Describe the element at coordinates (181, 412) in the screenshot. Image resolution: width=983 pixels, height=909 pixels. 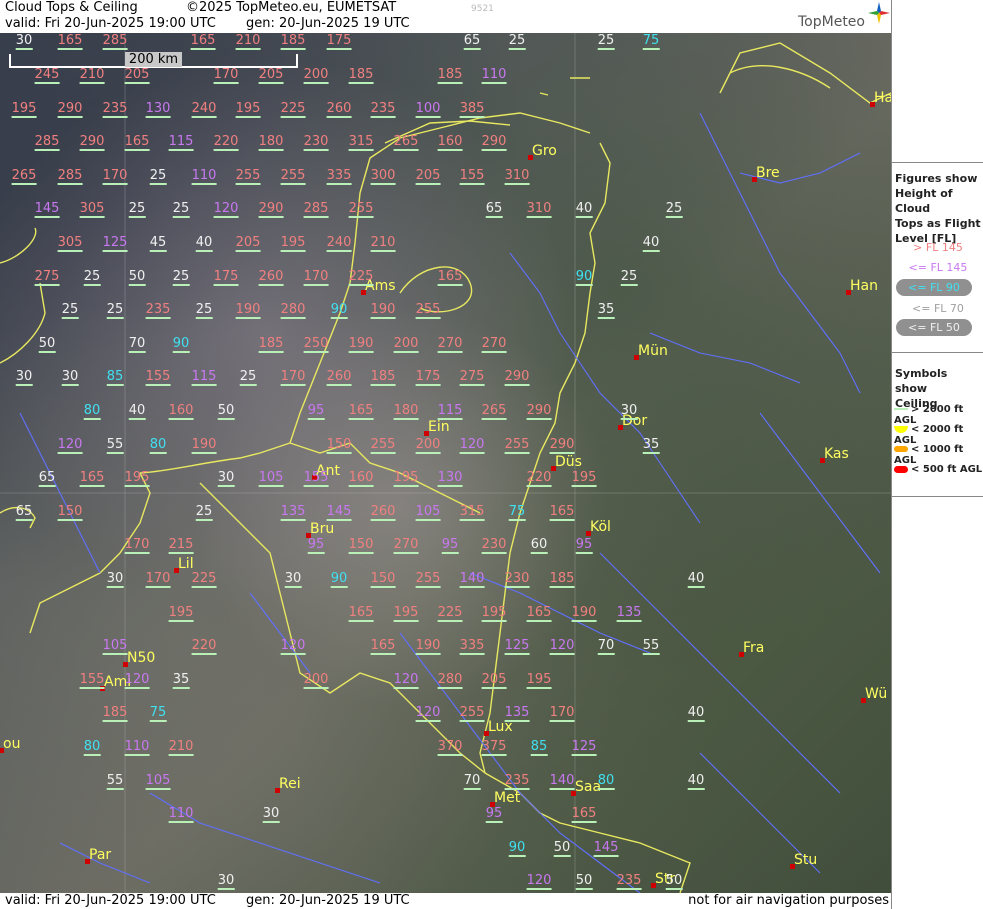
I see `cloud-top-value: 160` at that location.